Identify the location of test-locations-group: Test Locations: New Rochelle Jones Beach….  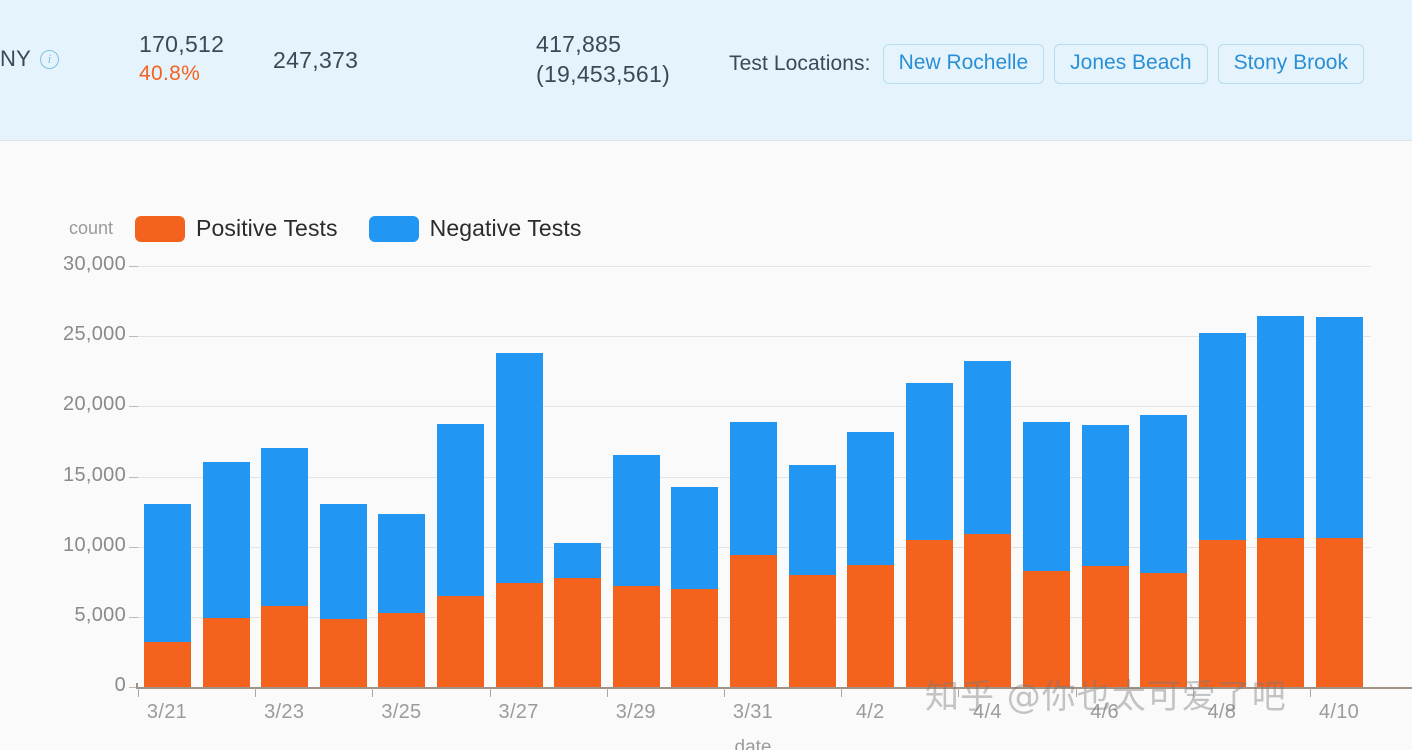
(1046, 64).